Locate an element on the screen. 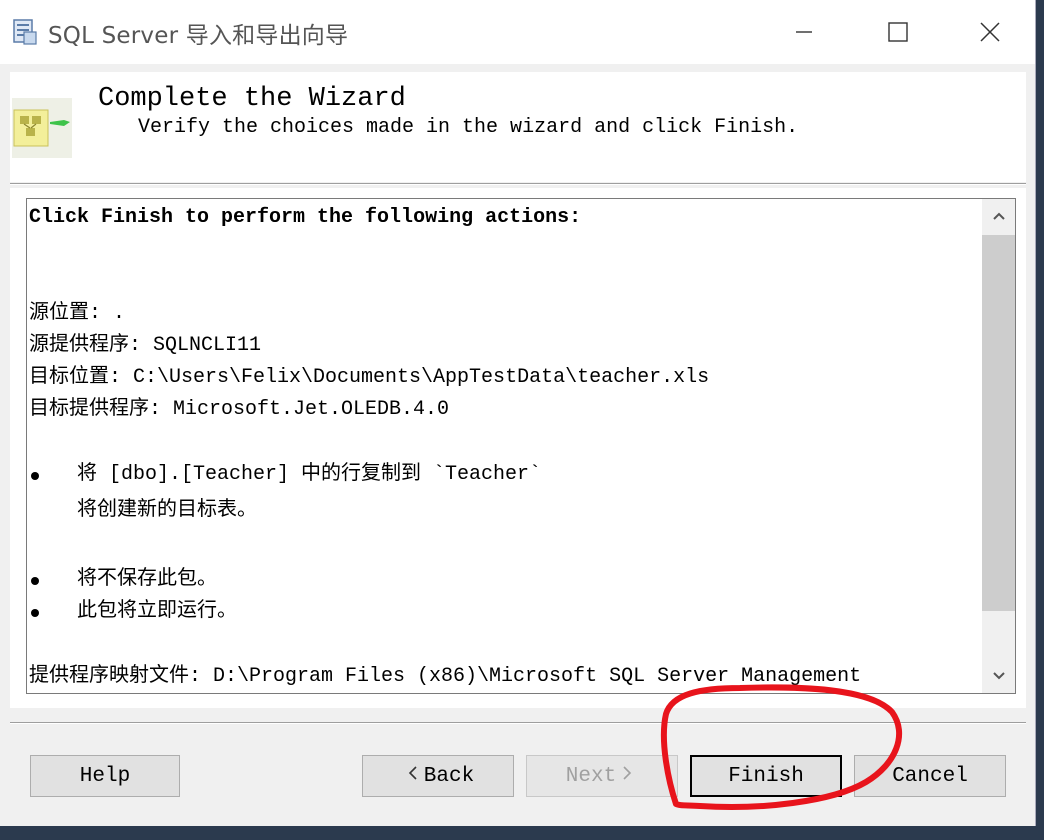 Image resolution: width=1044 pixels, height=840 pixels. chevron-up-icon is located at coordinates (998, 216).